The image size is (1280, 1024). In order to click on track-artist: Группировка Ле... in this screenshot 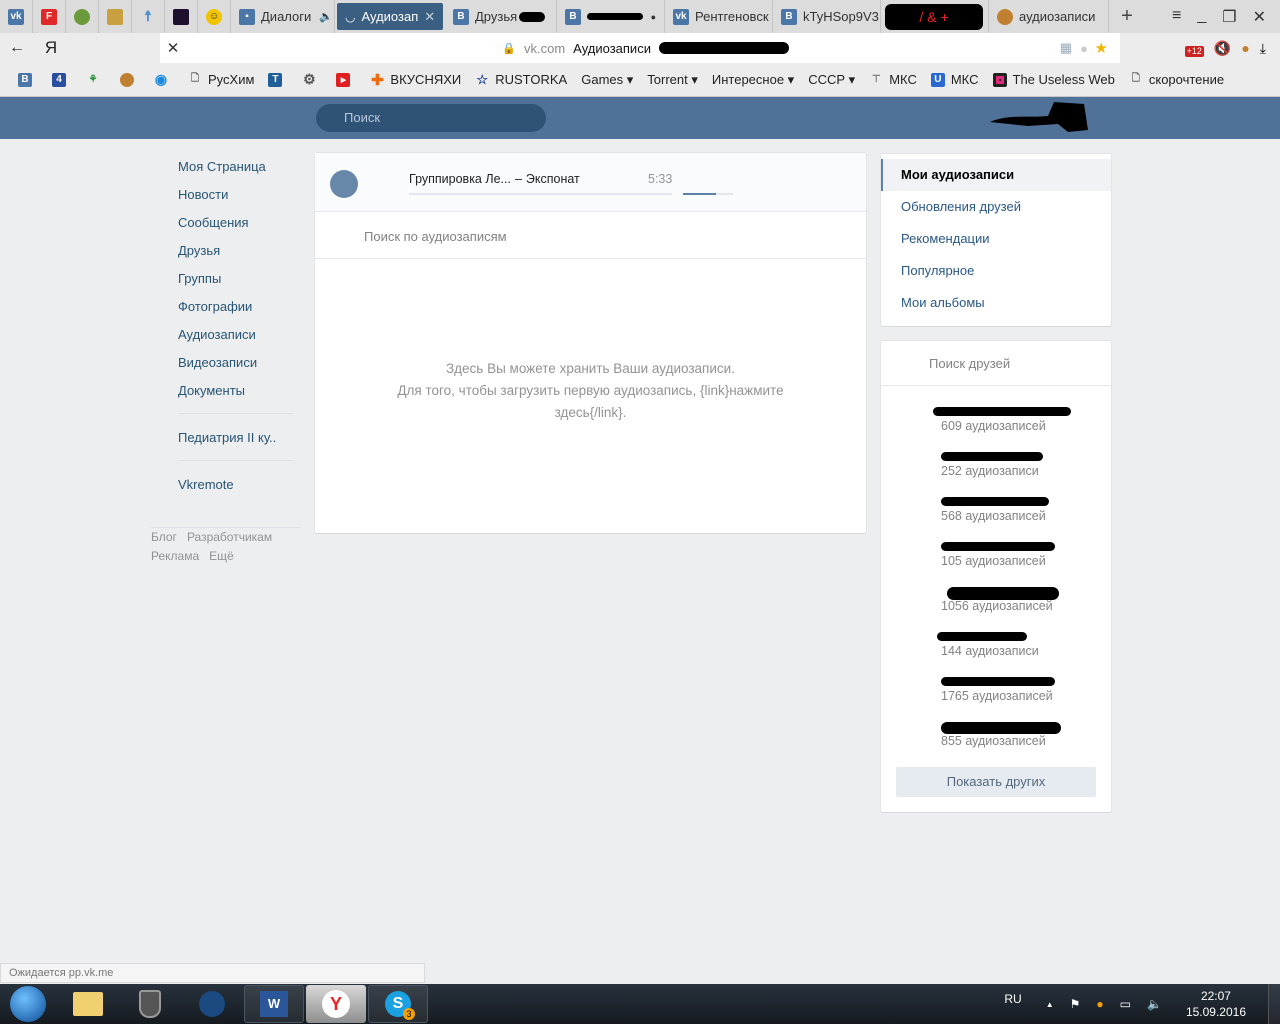, I will do `click(460, 179)`.